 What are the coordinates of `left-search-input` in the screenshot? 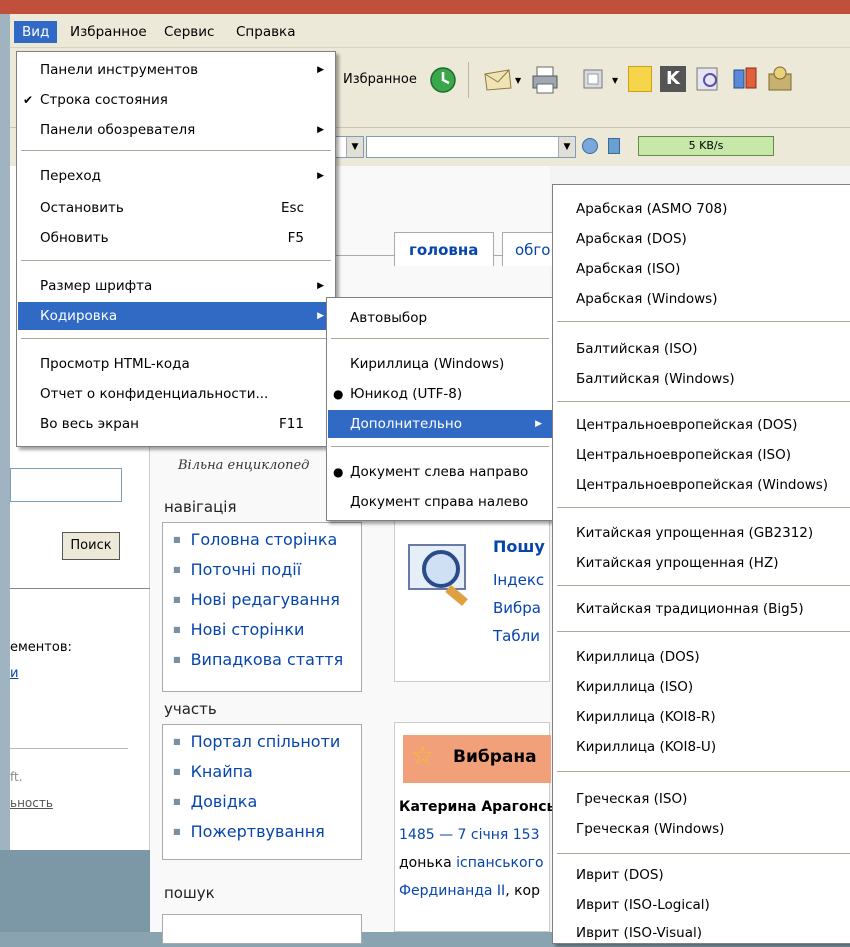 It's located at (66, 485).